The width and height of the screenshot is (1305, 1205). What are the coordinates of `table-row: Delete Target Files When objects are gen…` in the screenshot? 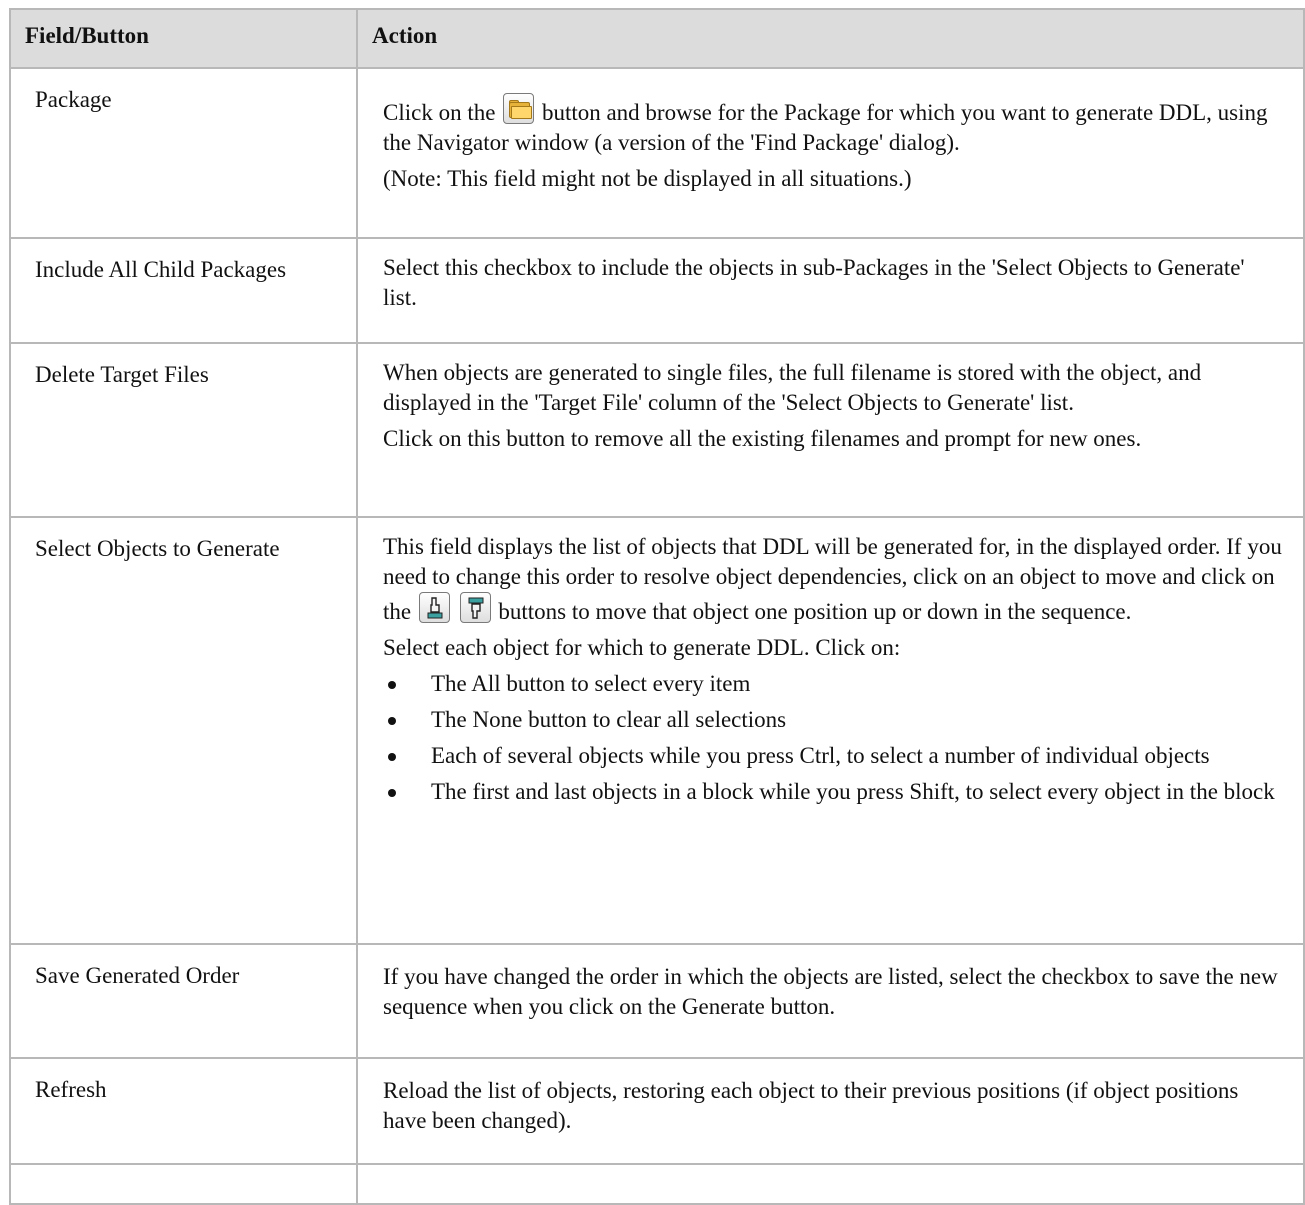 It's located at (657, 430).